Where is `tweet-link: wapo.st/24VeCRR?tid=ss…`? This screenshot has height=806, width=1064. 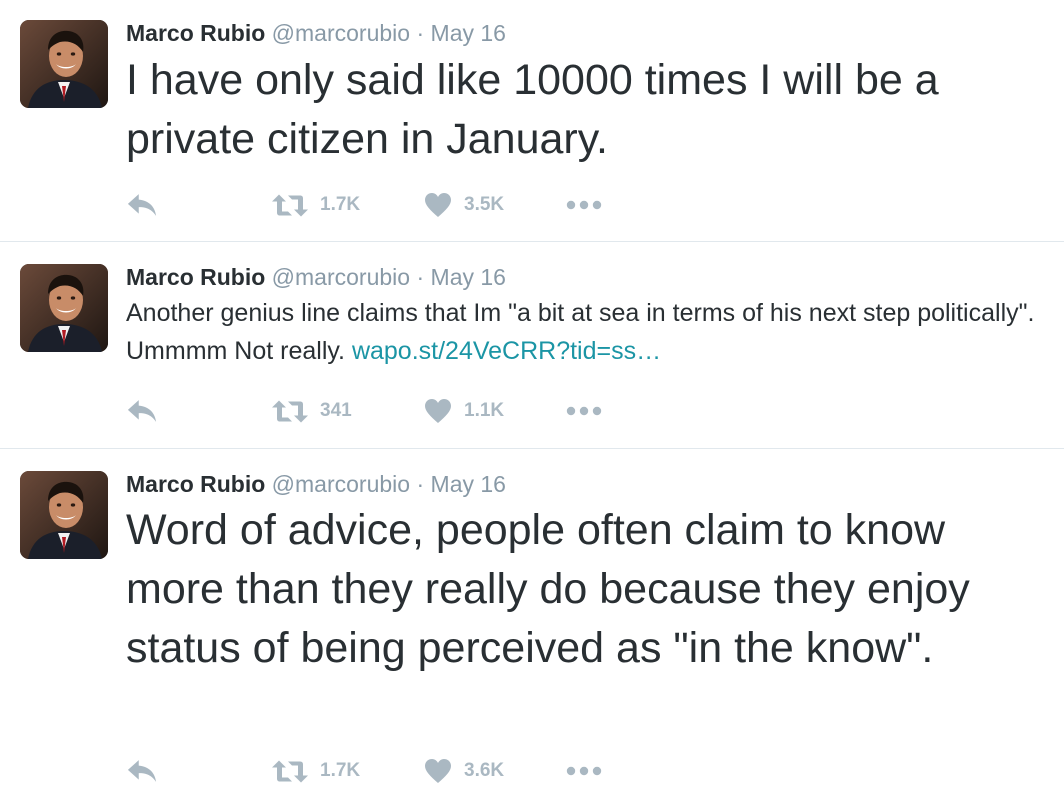 tweet-link: wapo.st/24VeCRR?tid=ss… is located at coordinates (506, 351).